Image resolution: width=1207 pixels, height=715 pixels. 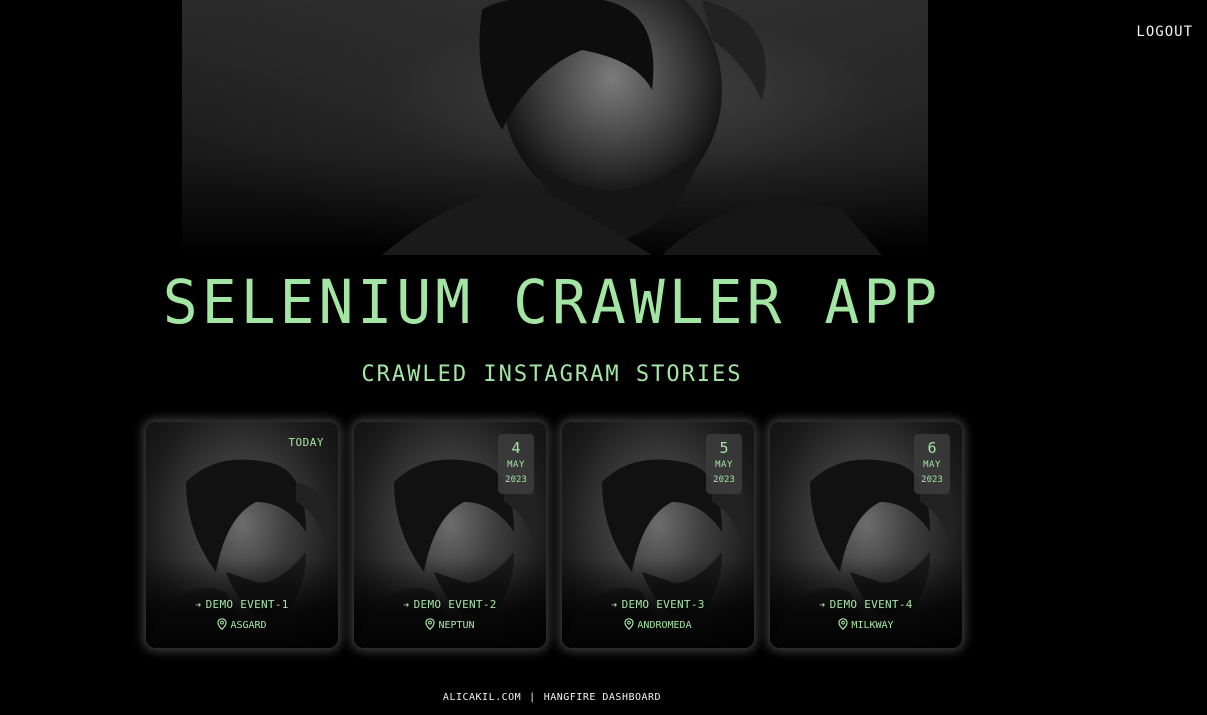 What do you see at coordinates (658, 535) in the screenshot?
I see `story-card: 5 MAY 2023 ➔ DEMO EVENT-3 ANDROMEDA` at bounding box center [658, 535].